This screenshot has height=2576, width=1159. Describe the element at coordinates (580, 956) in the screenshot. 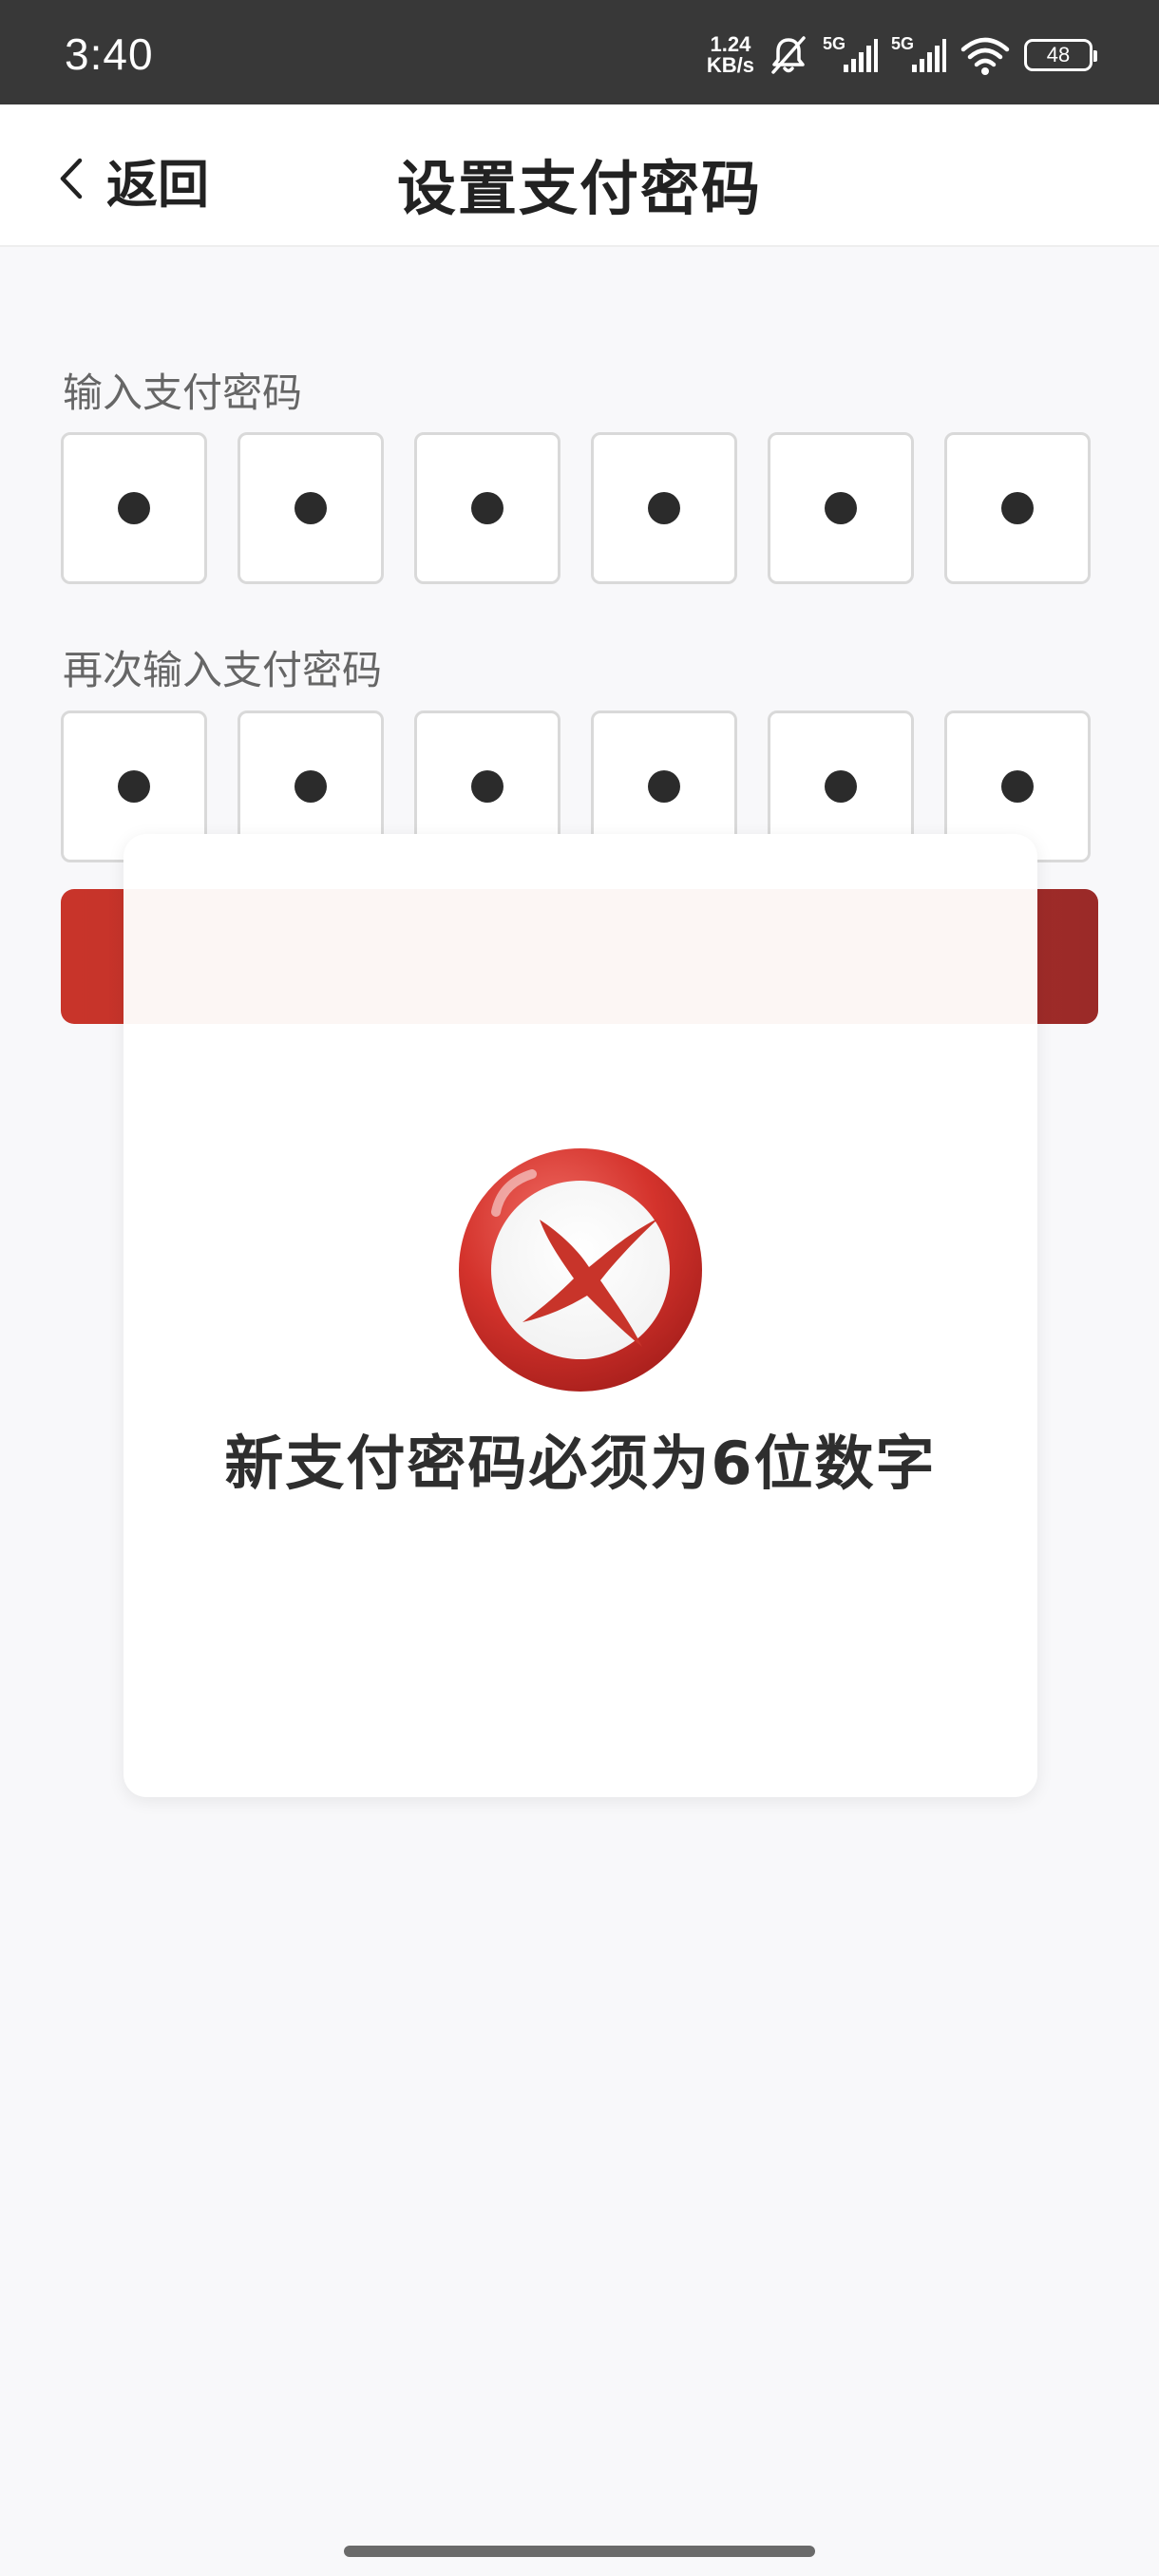

I see `dialog-tint-band` at that location.